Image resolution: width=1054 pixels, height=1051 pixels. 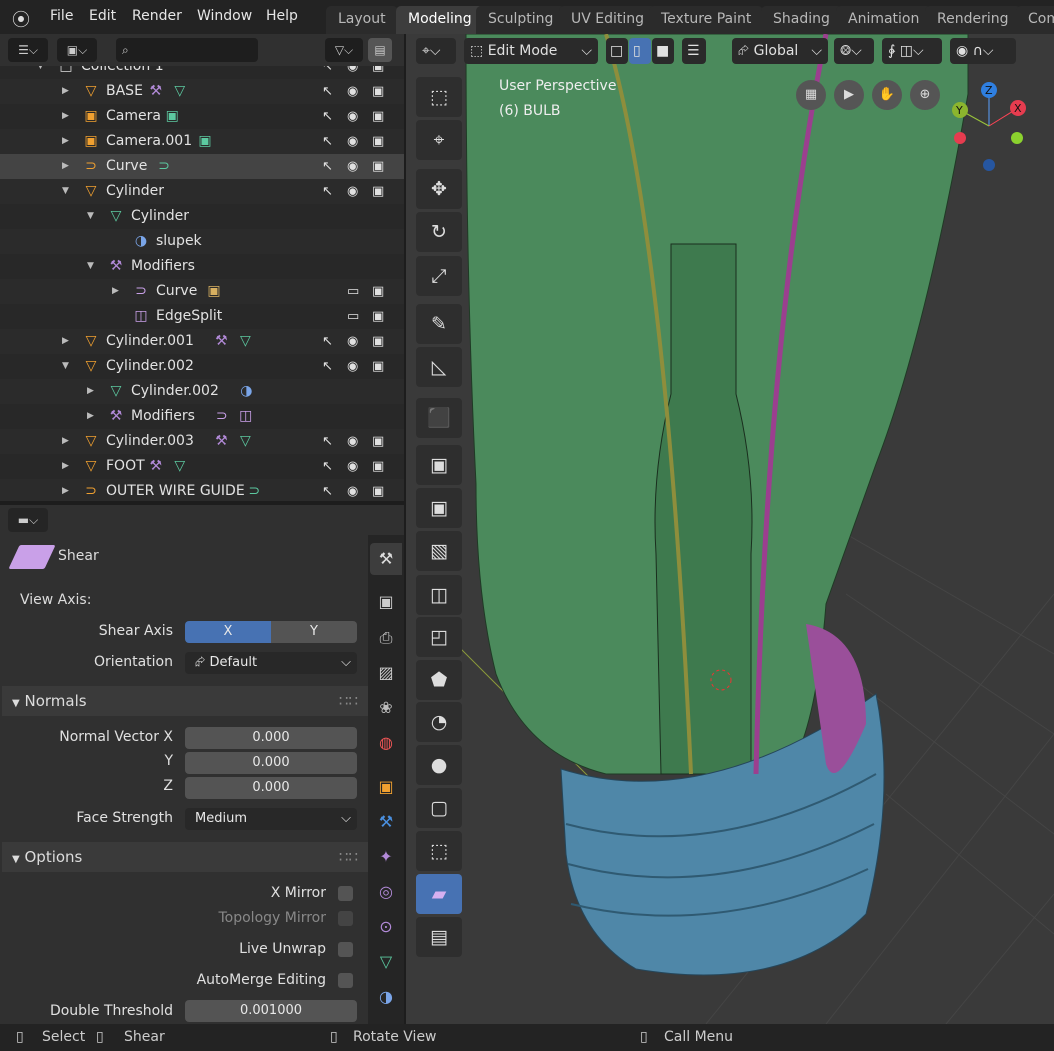 I want to click on properties-tab-physics: ◎, so click(x=386, y=892).